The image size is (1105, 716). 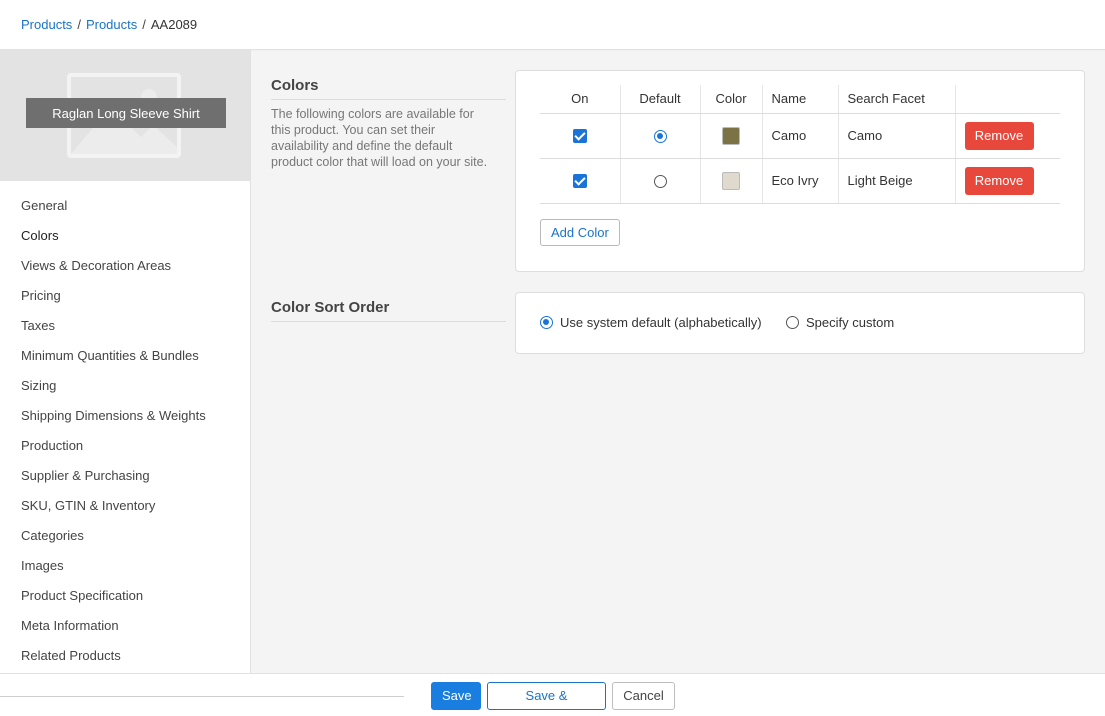 What do you see at coordinates (546, 322) in the screenshot?
I see `sort-default-radio` at bounding box center [546, 322].